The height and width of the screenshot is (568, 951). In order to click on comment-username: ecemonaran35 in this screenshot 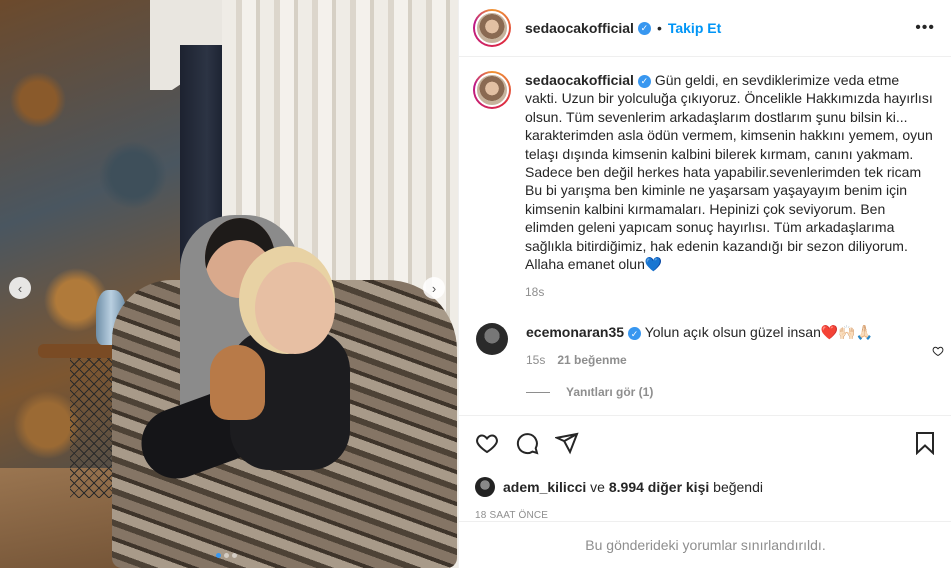, I will do `click(575, 332)`.